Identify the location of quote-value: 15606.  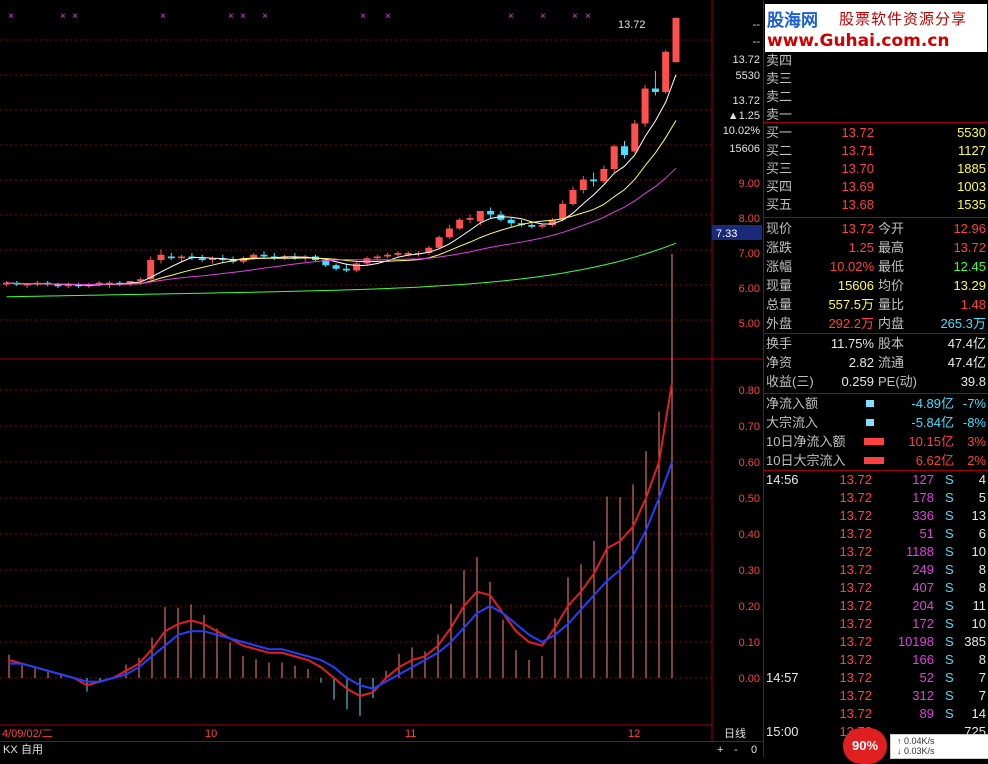
(855, 285).